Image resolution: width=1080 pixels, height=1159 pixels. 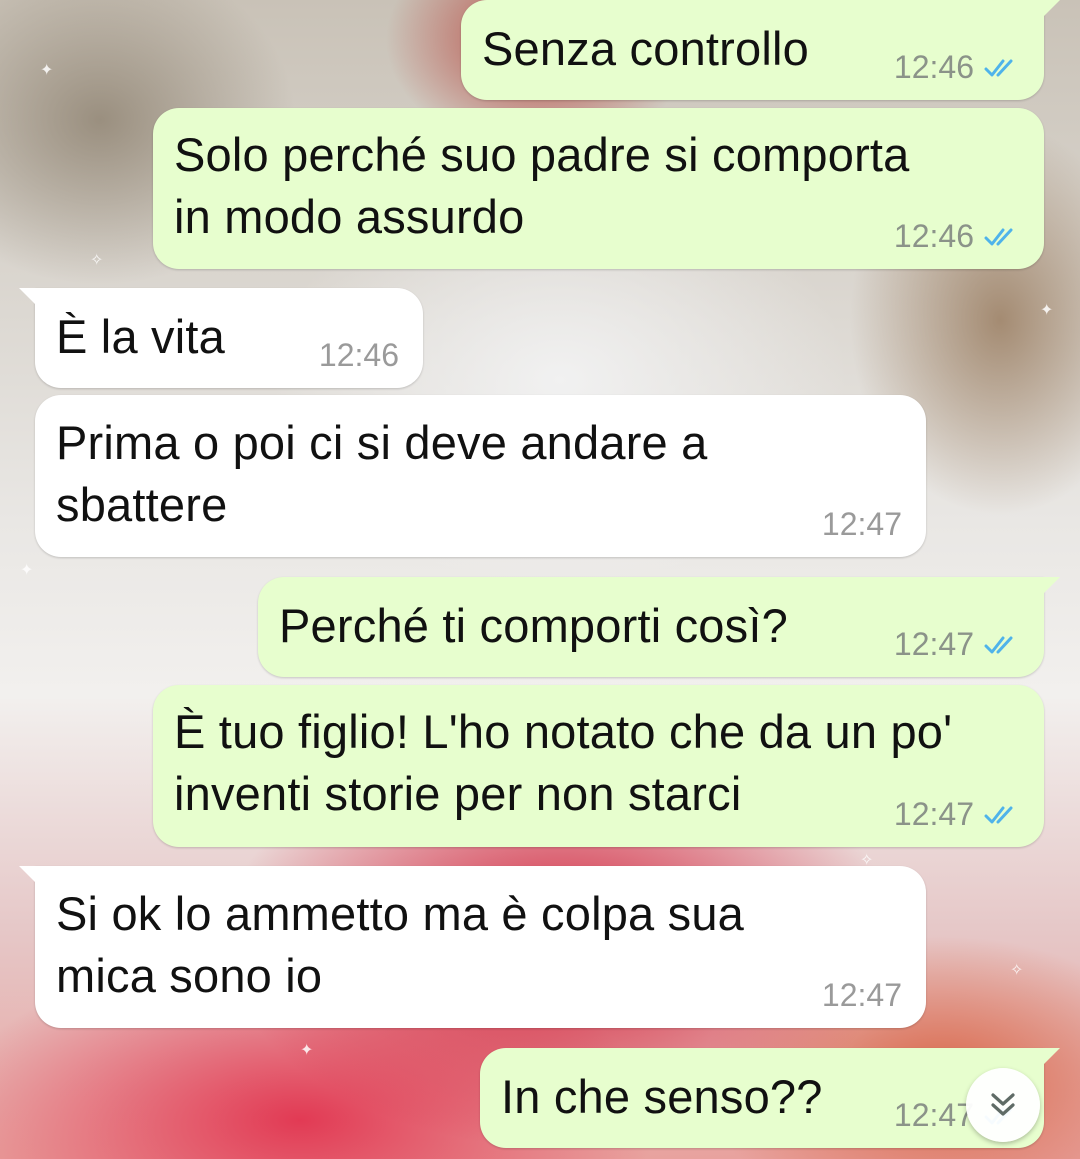 What do you see at coordinates (662, 1096) in the screenshot?
I see `message-text: In che senso??` at bounding box center [662, 1096].